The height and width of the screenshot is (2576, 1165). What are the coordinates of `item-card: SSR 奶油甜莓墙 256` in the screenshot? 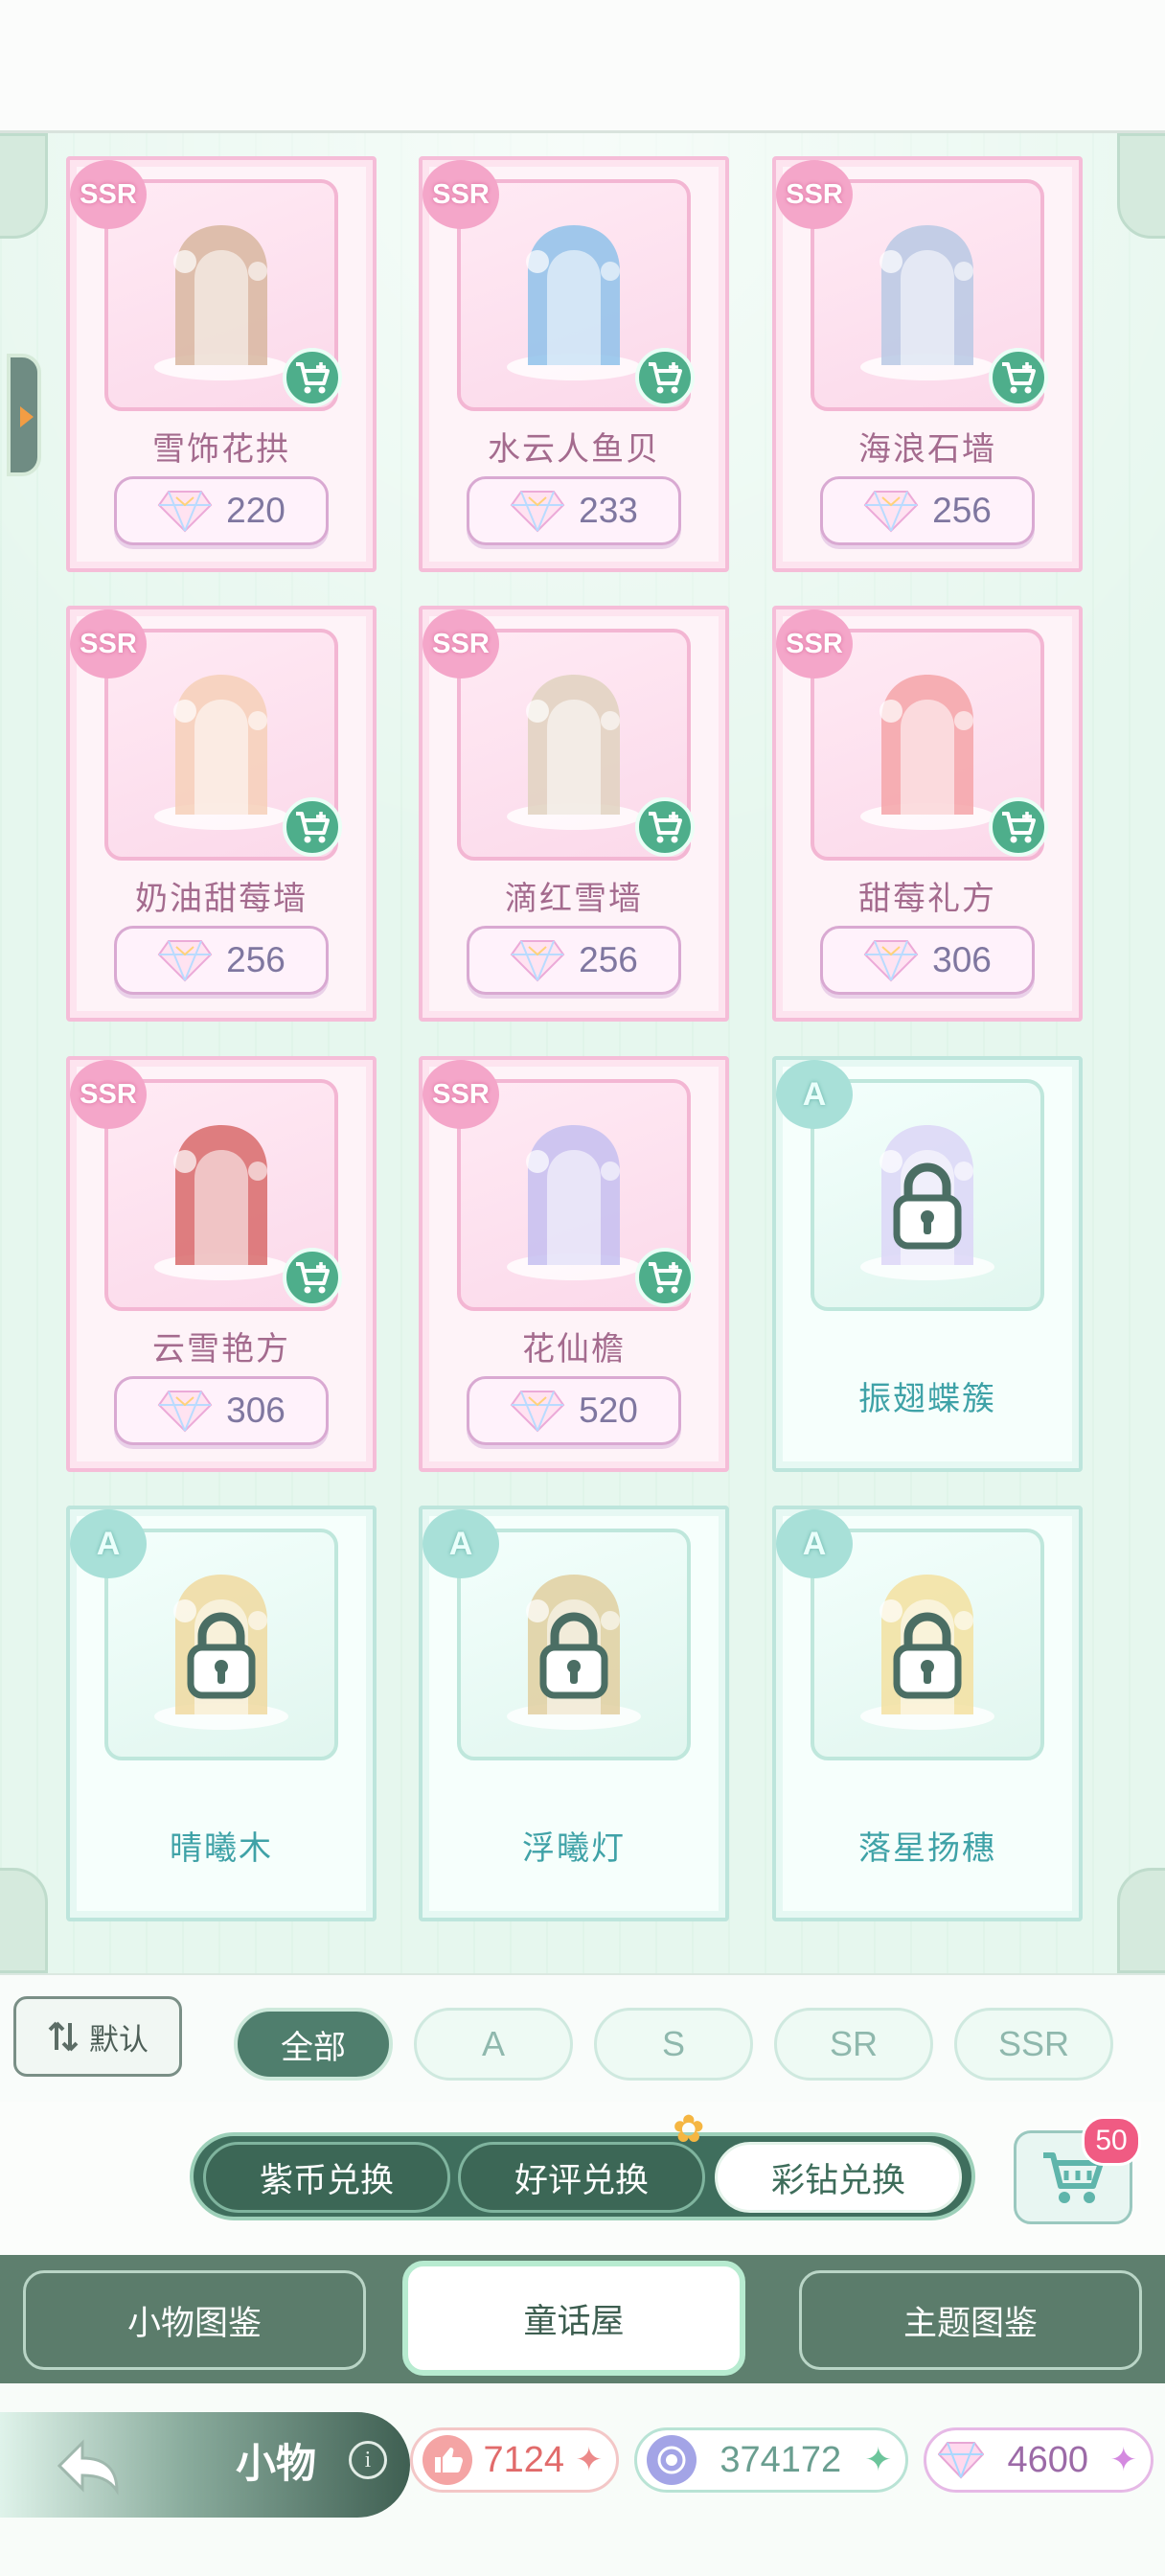 It's located at (221, 814).